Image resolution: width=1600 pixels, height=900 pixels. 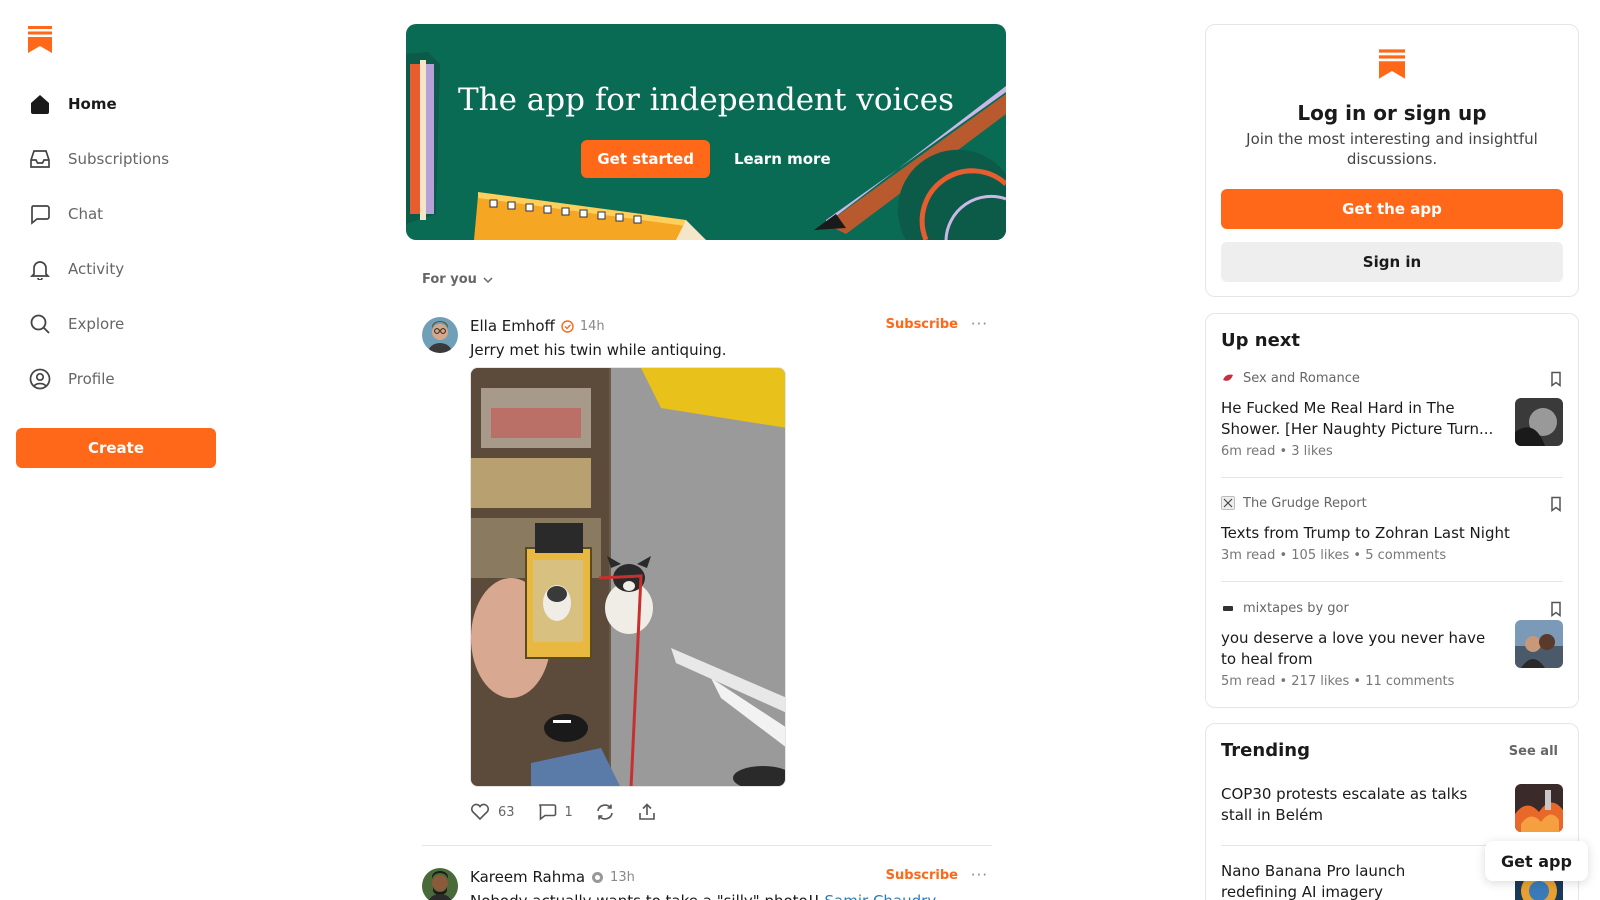 What do you see at coordinates (1392, 378) in the screenshot?
I see `publication-row: Sex and Romance` at bounding box center [1392, 378].